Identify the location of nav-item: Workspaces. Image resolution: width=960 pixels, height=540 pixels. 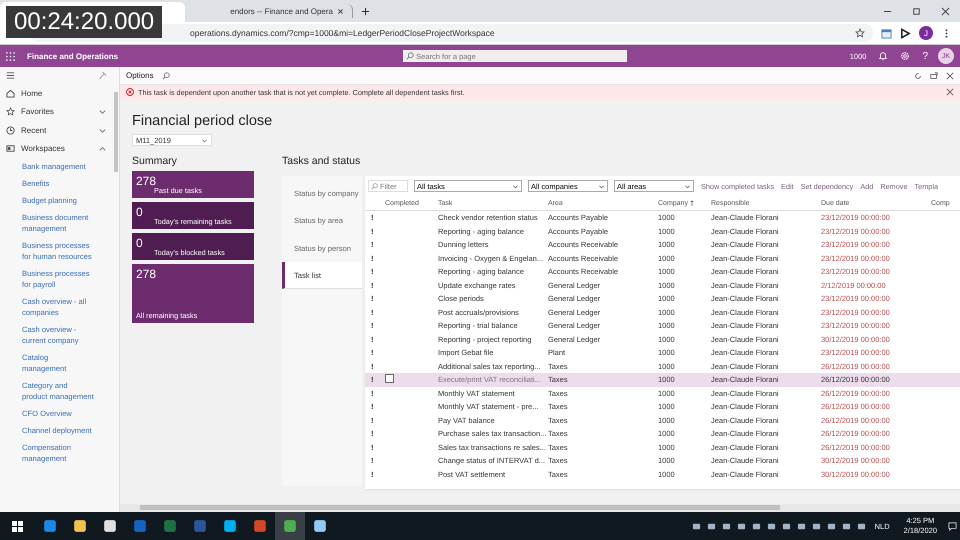
(56, 149).